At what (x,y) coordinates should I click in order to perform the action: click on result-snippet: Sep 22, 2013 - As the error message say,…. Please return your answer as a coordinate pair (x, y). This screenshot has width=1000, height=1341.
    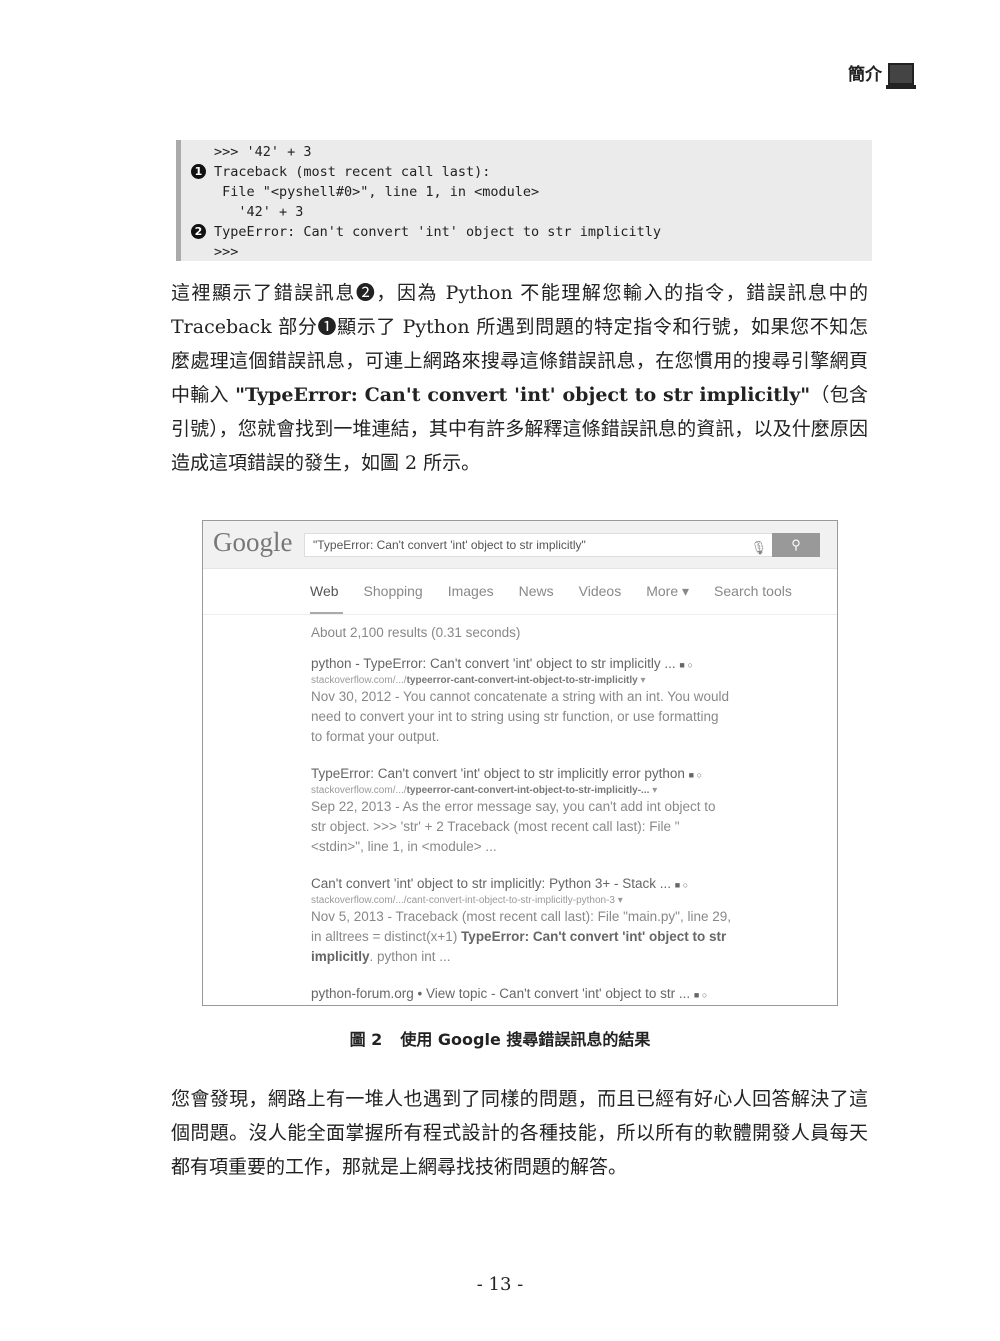
    Looking at the image, I should click on (521, 827).